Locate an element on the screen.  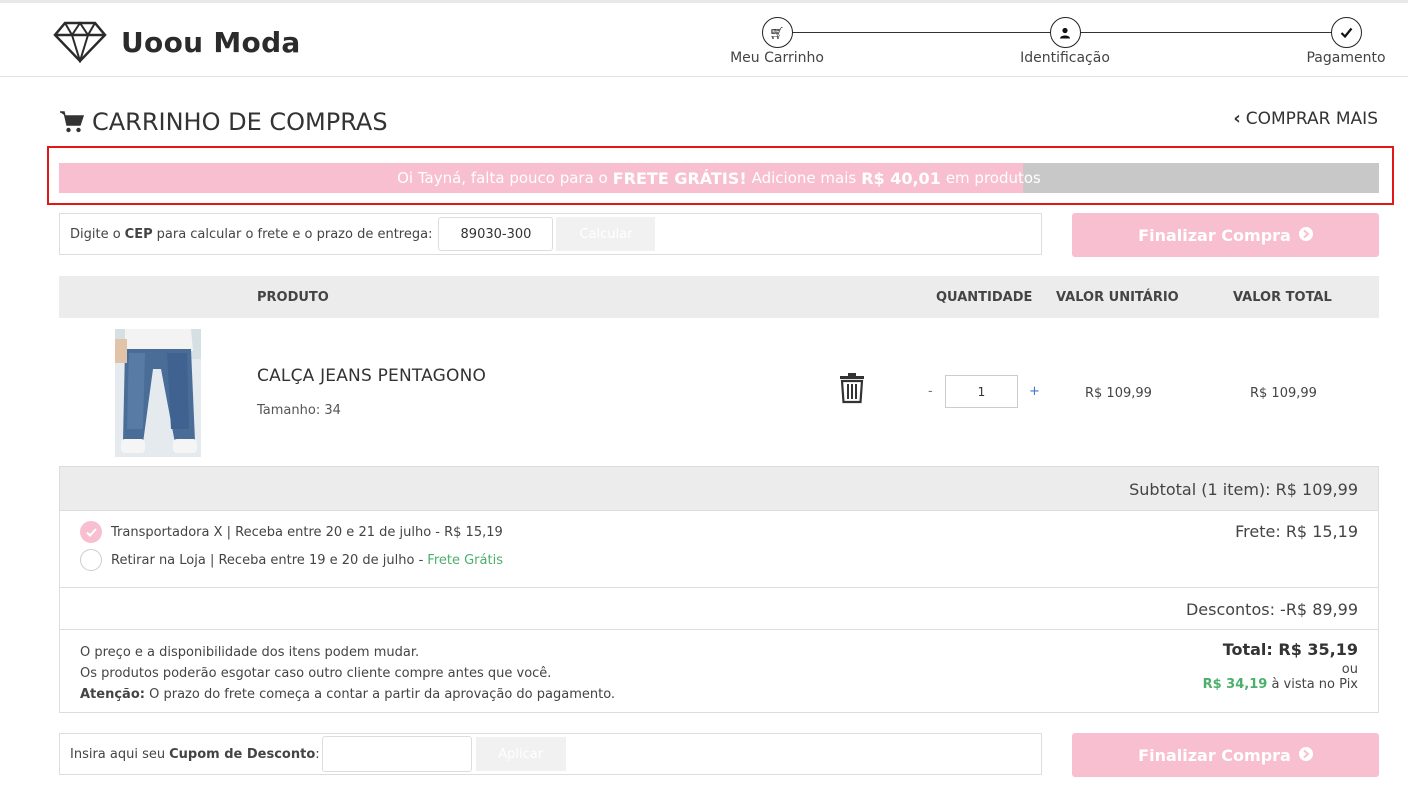
header-produto: PRODUTO is located at coordinates (293, 297).